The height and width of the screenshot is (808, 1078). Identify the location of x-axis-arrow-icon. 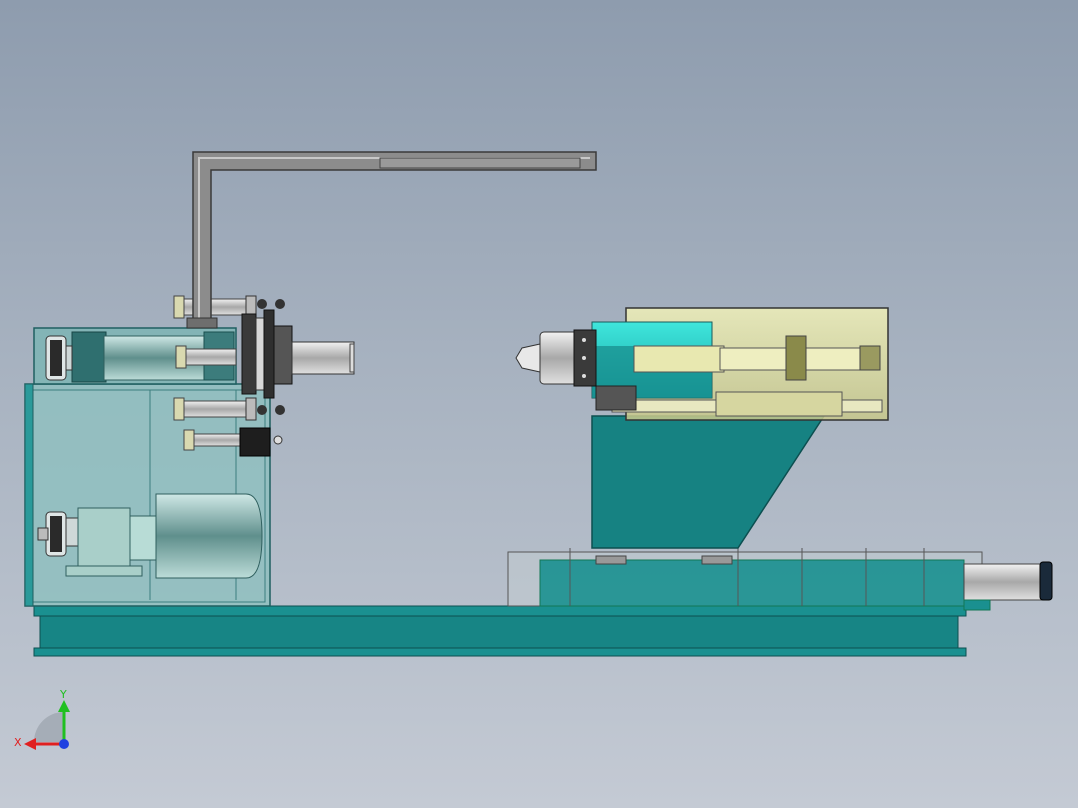
(30, 744).